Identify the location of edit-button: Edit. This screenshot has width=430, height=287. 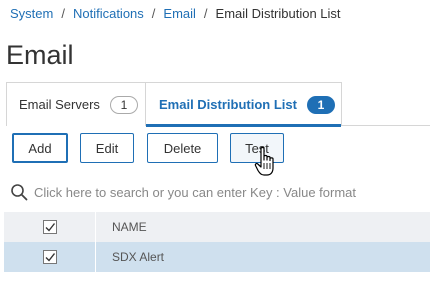
(107, 148).